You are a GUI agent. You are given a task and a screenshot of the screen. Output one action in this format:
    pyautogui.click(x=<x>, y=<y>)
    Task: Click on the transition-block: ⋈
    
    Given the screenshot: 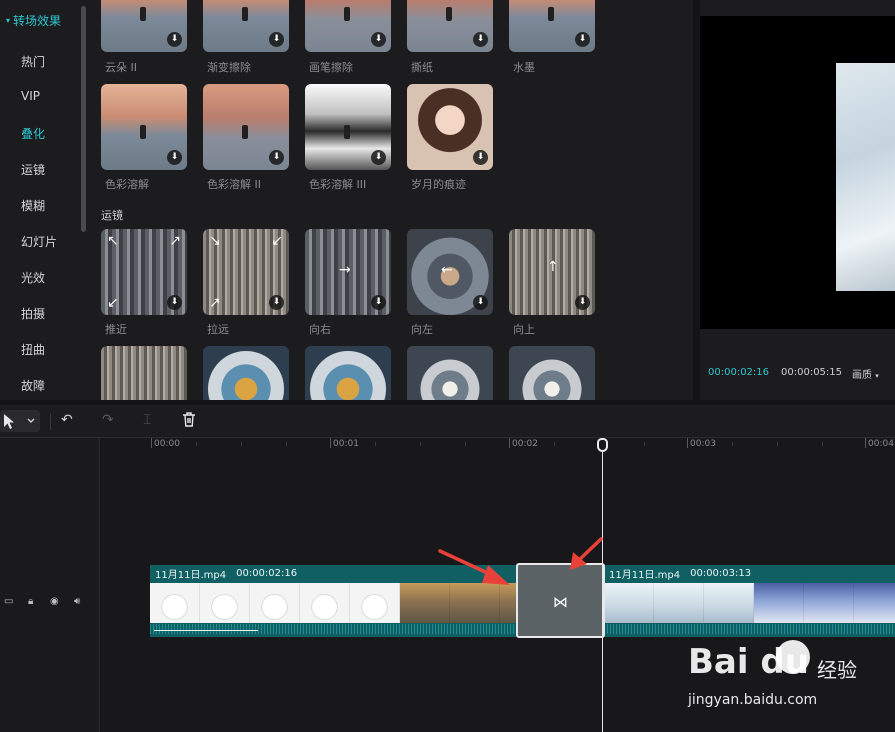 What is the action you would take?
    pyautogui.click(x=560, y=600)
    